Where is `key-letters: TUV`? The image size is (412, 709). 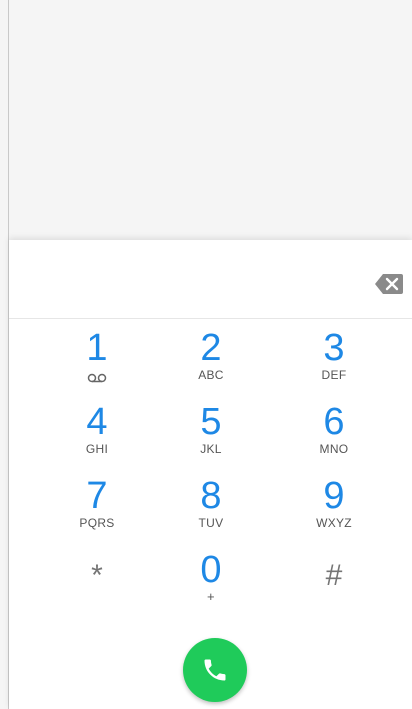 key-letters: TUV is located at coordinates (211, 523).